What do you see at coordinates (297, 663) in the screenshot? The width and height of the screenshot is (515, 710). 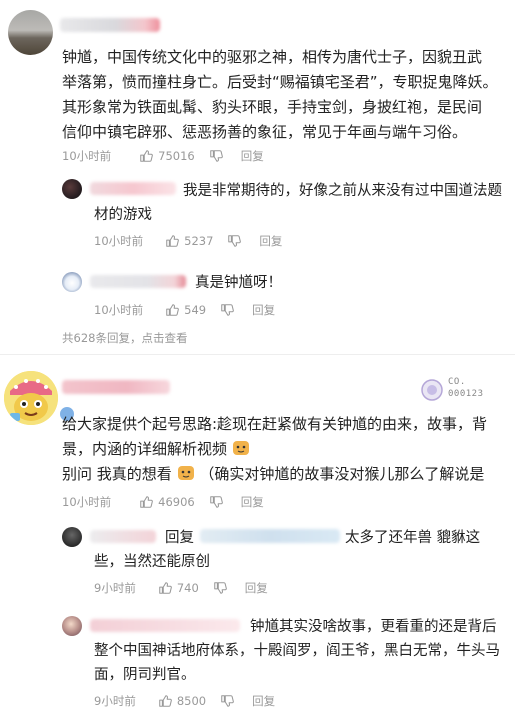 I see `reply-text-continued: 整个中国神话地府体系，十殿阎罗，阎王爷，黑白无常，牛头马 面，阴司判官。` at bounding box center [297, 663].